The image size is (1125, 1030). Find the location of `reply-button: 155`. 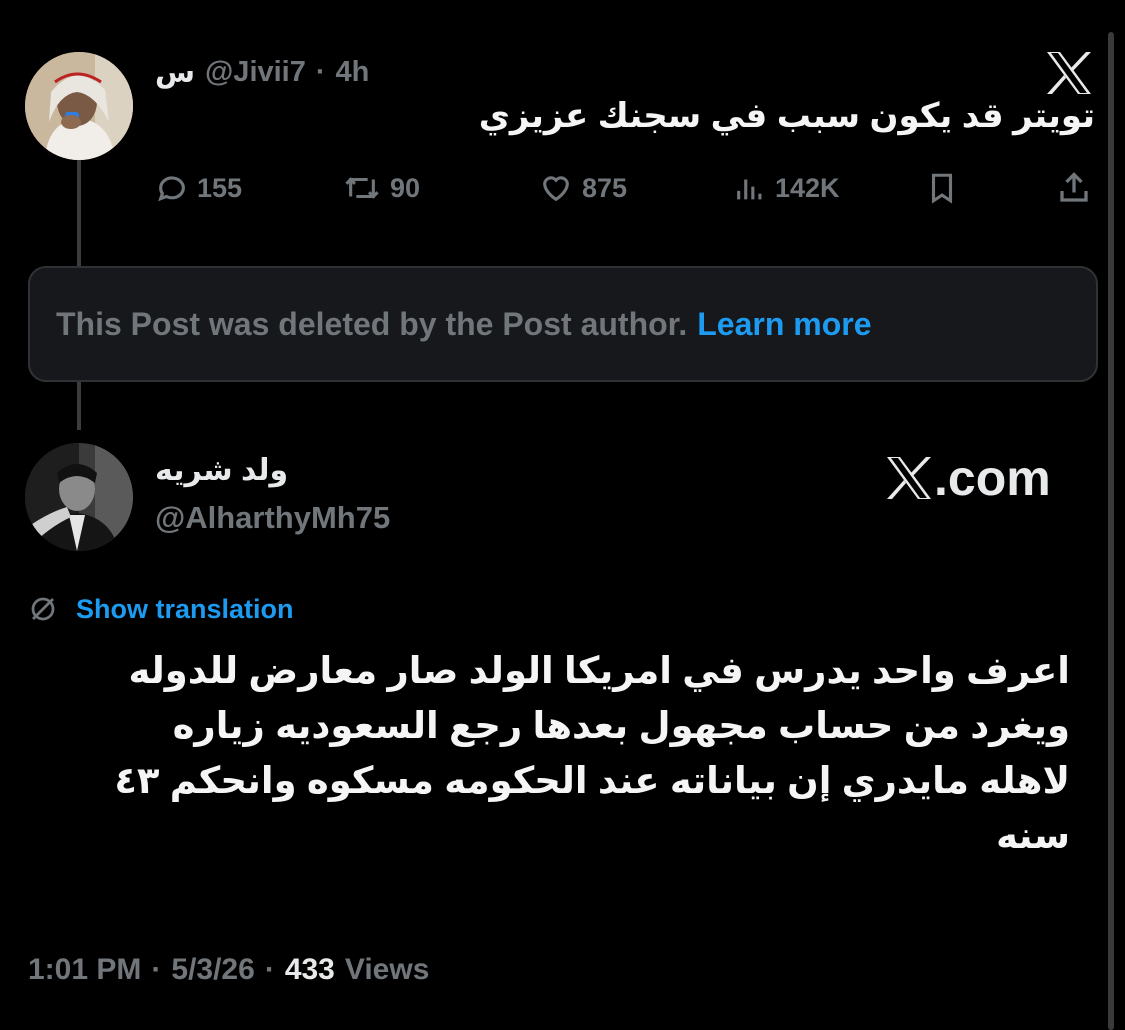

reply-button: 155 is located at coordinates (198, 188).